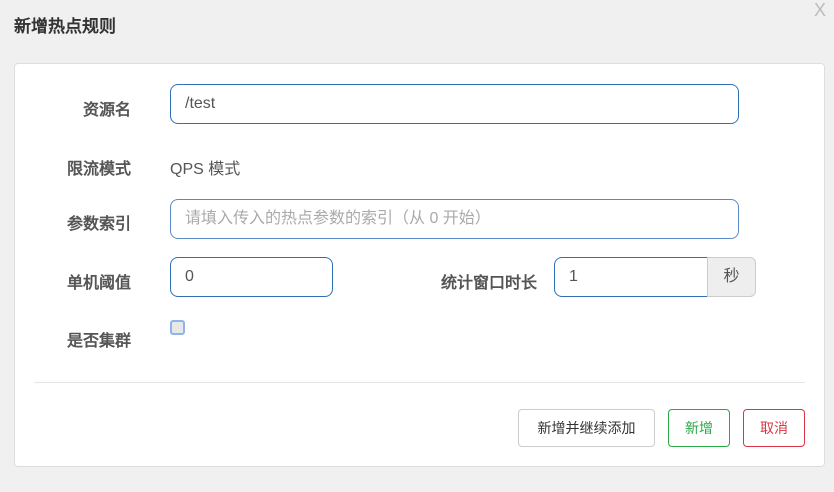 The width and height of the screenshot is (834, 492). I want to click on resource-label: 资源名, so click(106, 110).